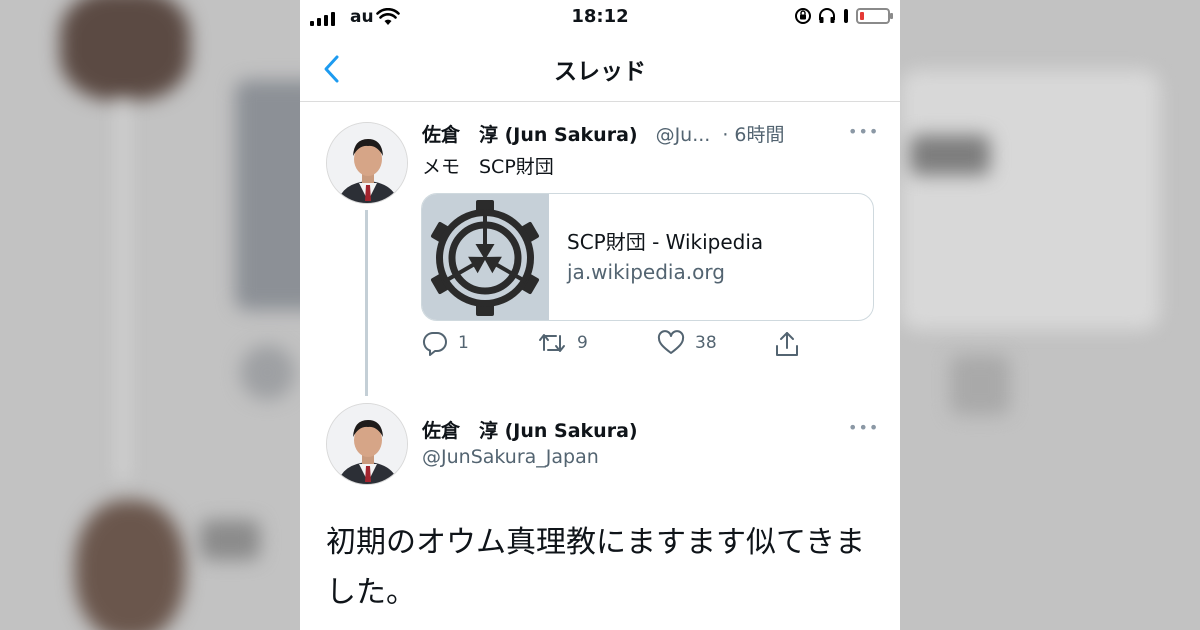 This screenshot has width=1200, height=630. I want to click on card-title: SCP財団 - Wikipedia, so click(665, 242).